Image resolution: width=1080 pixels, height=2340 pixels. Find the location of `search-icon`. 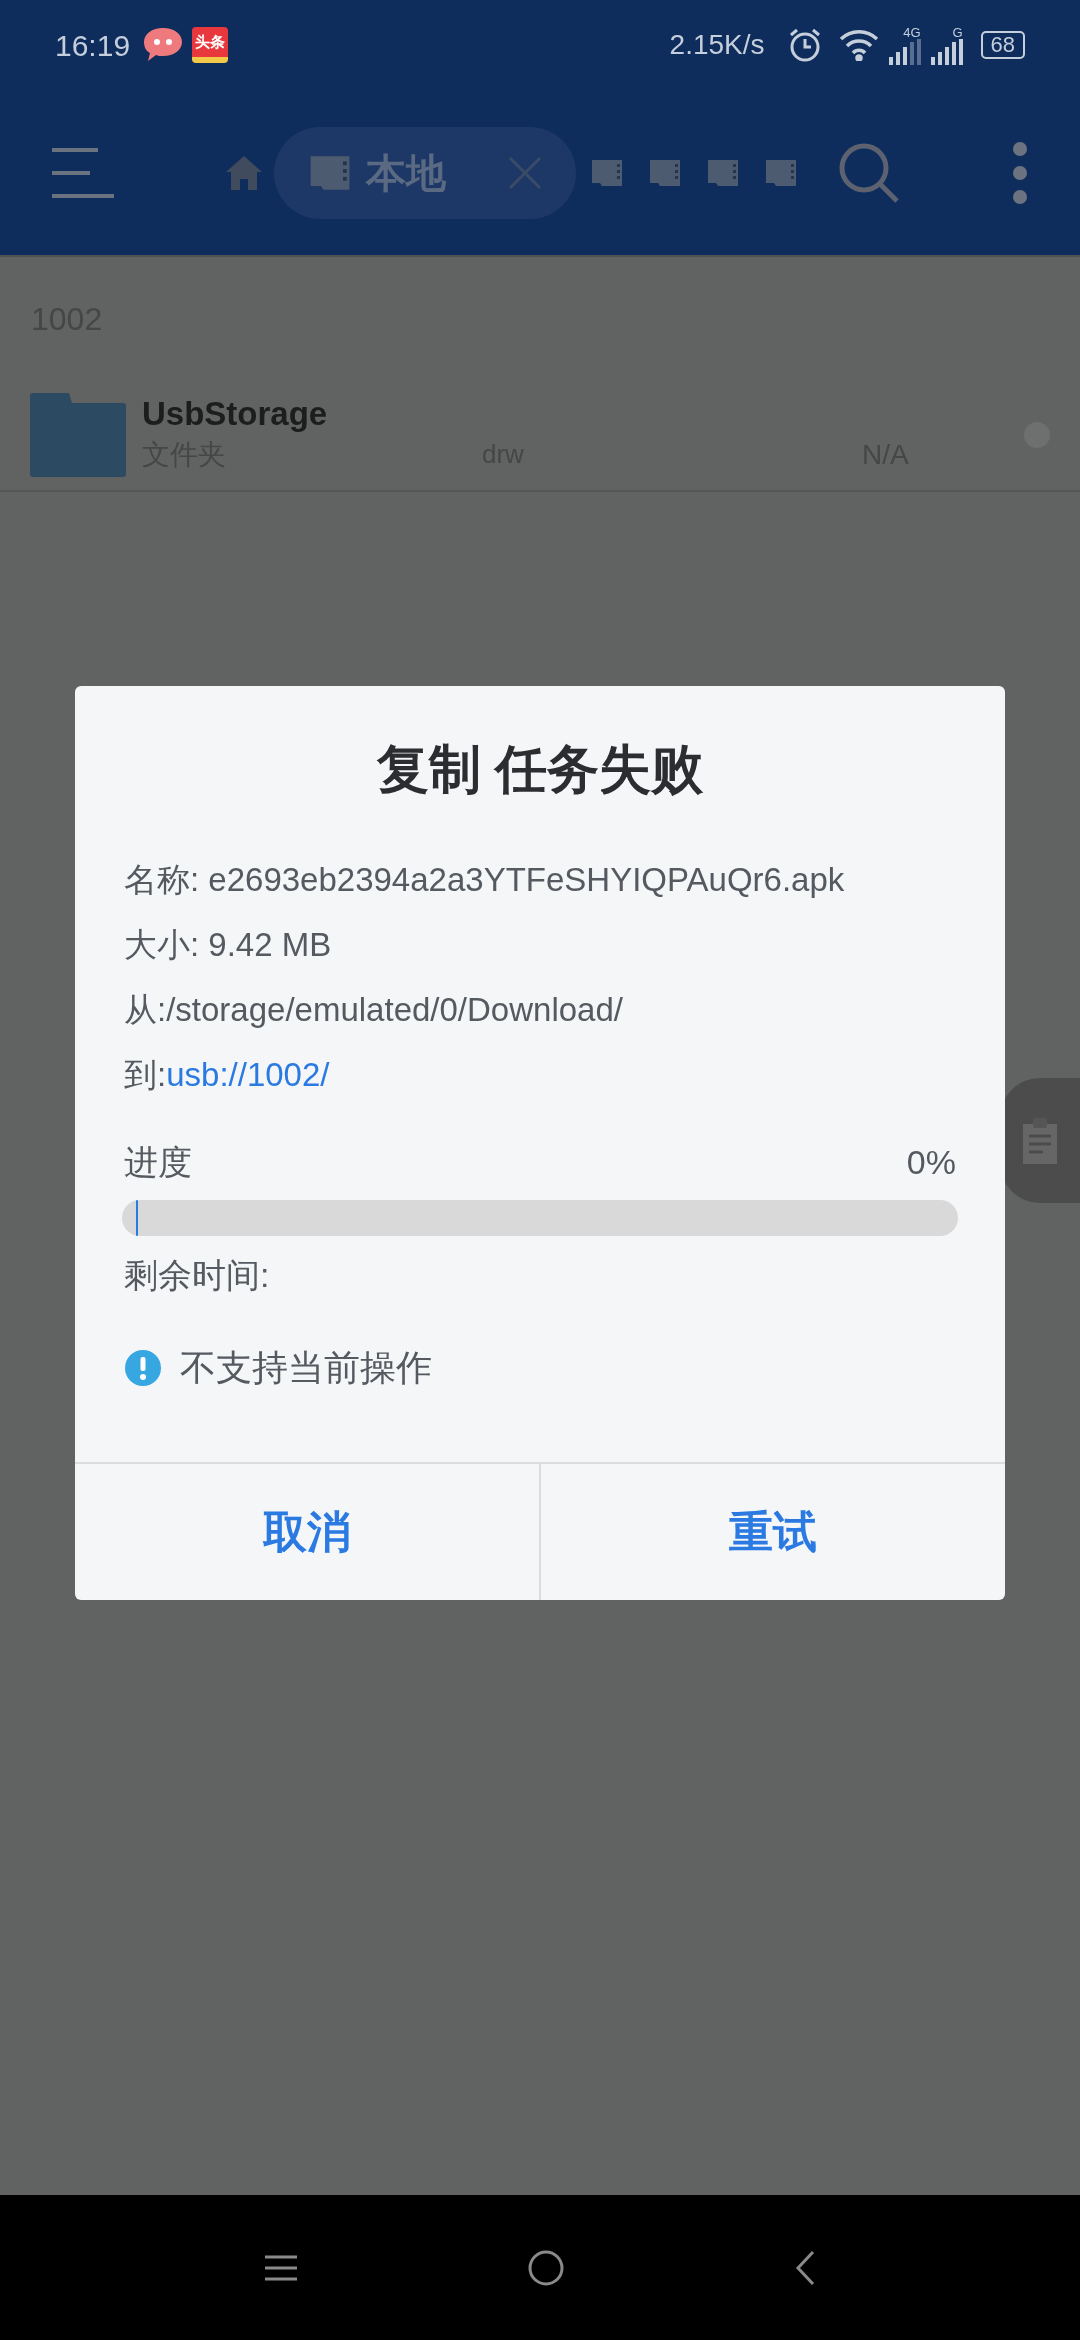

search-icon is located at coordinates (869, 172).